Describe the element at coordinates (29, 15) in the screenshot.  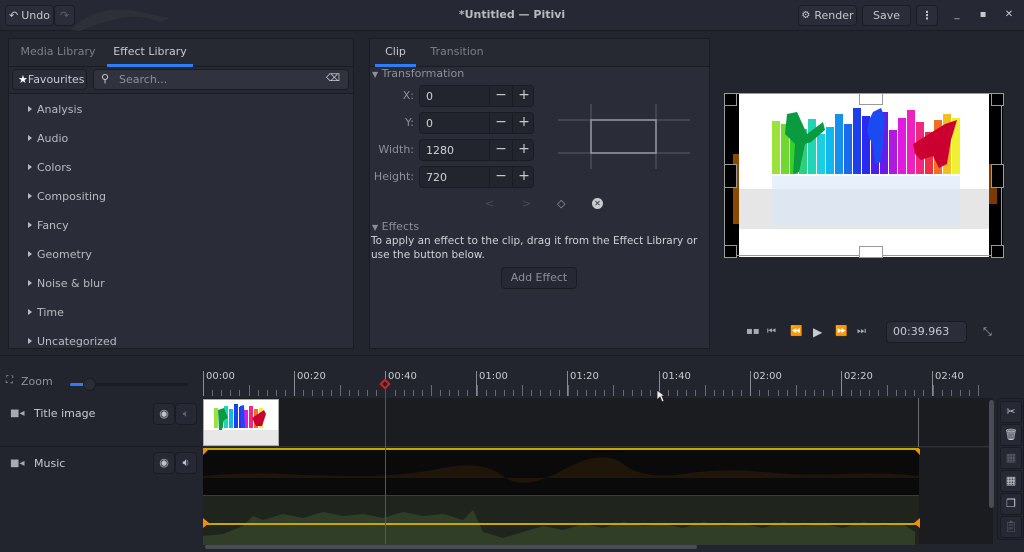
I see `undo-button: ↶ Undo` at that location.